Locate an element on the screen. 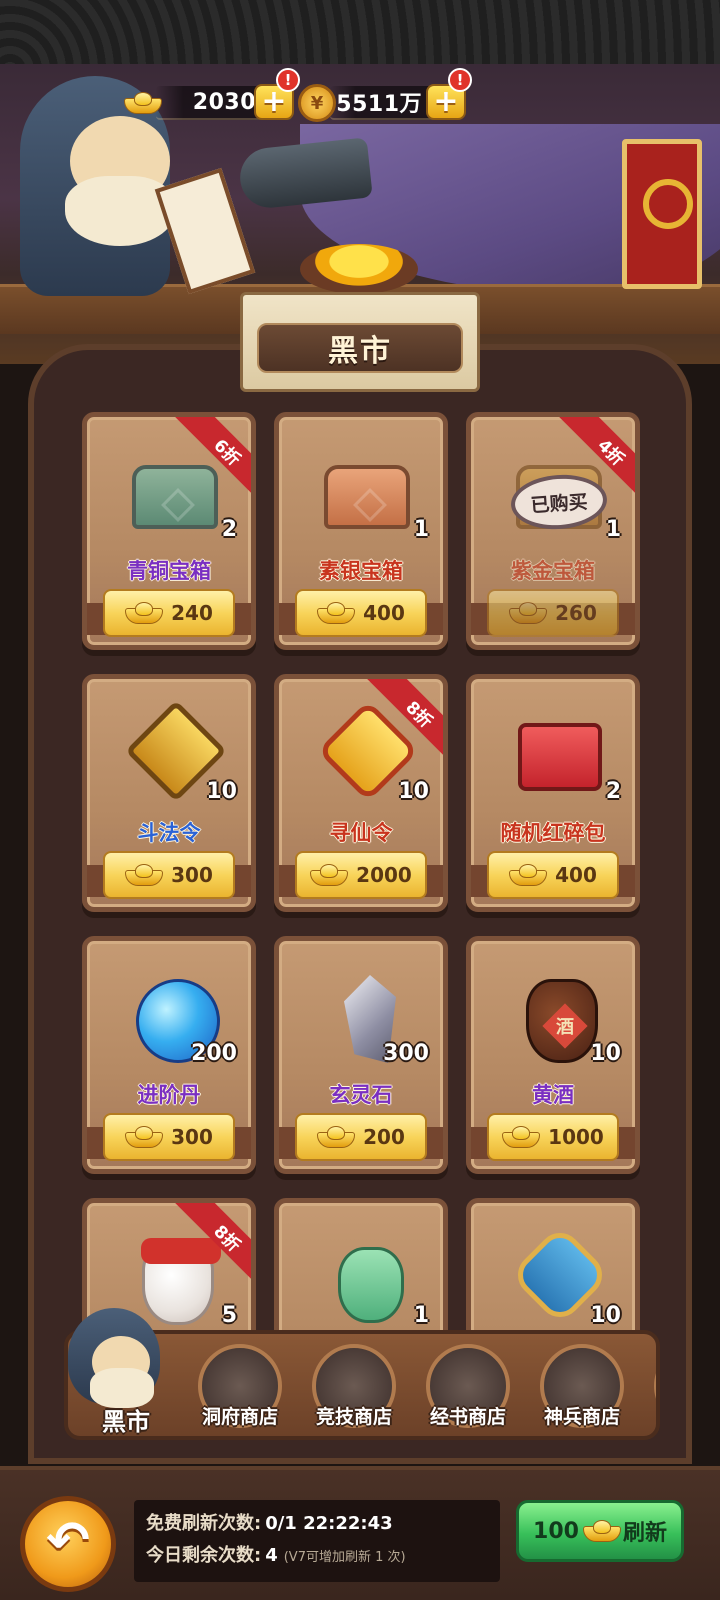  item-price: 240 is located at coordinates (192, 613).